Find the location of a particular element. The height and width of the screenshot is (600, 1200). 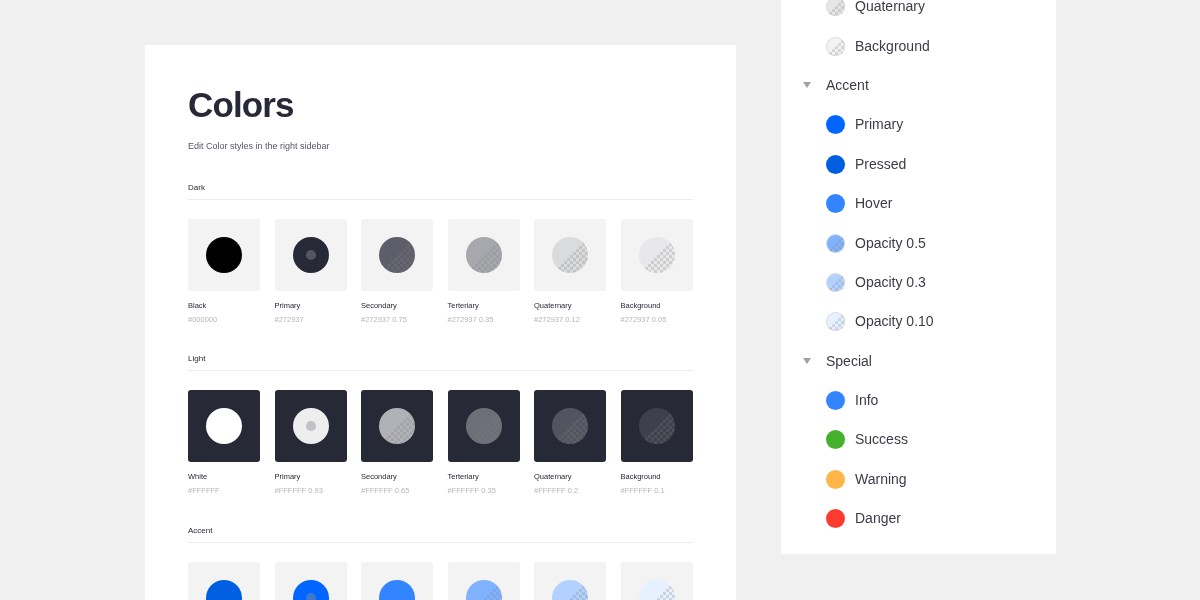

color-style-item: Opacity 0.3 is located at coordinates (918, 282).